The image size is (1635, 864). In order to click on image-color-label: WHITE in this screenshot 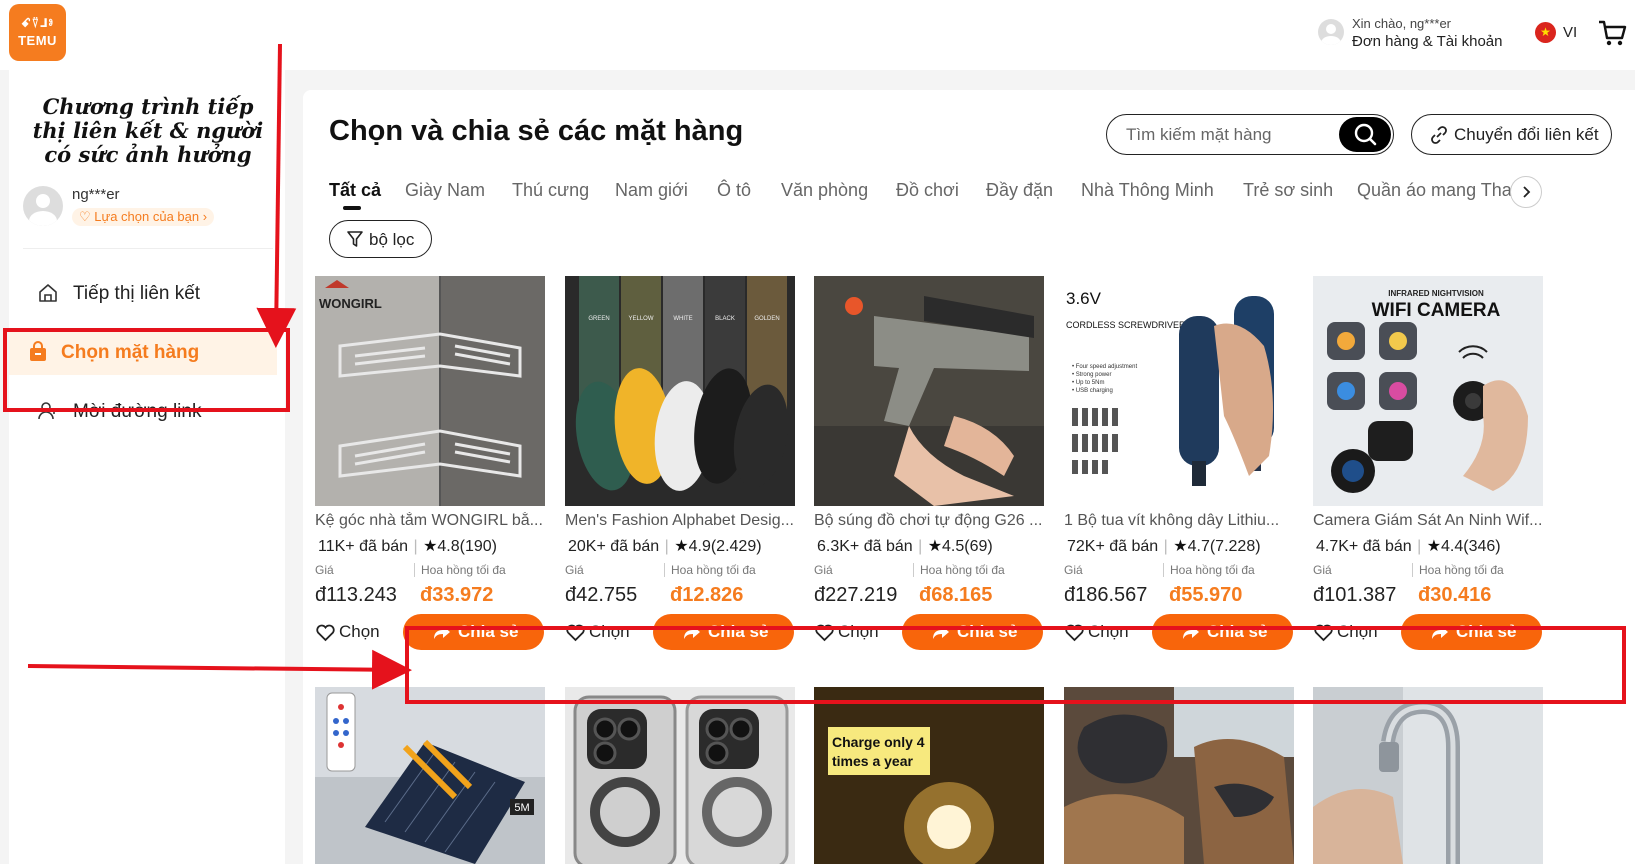, I will do `click(682, 319)`.